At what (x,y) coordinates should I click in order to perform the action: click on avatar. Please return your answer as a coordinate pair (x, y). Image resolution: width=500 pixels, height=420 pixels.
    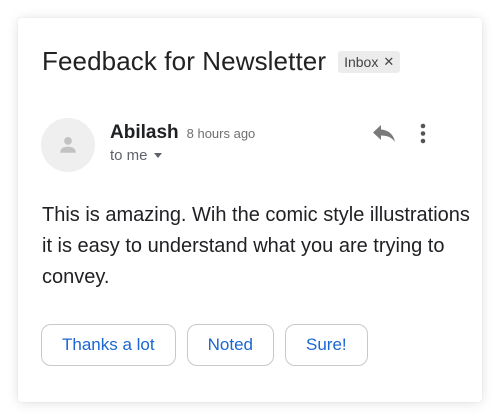
    Looking at the image, I should click on (68, 145).